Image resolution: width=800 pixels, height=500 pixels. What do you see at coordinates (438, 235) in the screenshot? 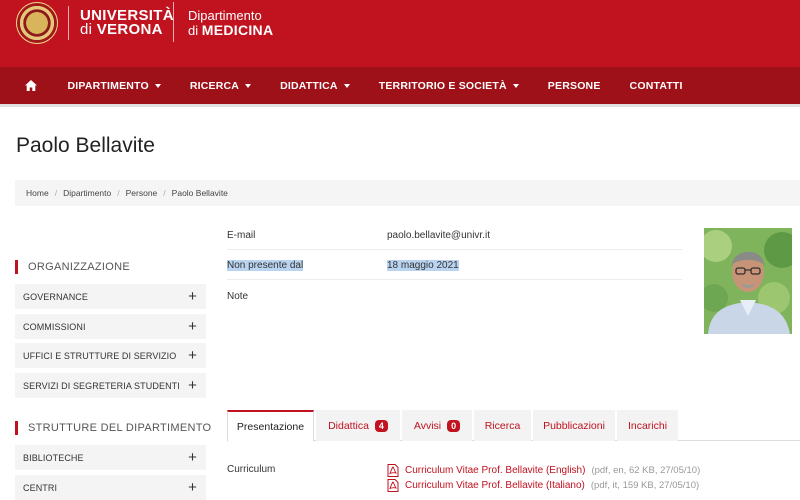
I see `email-value: paolo.bellavite@univr.it` at bounding box center [438, 235].